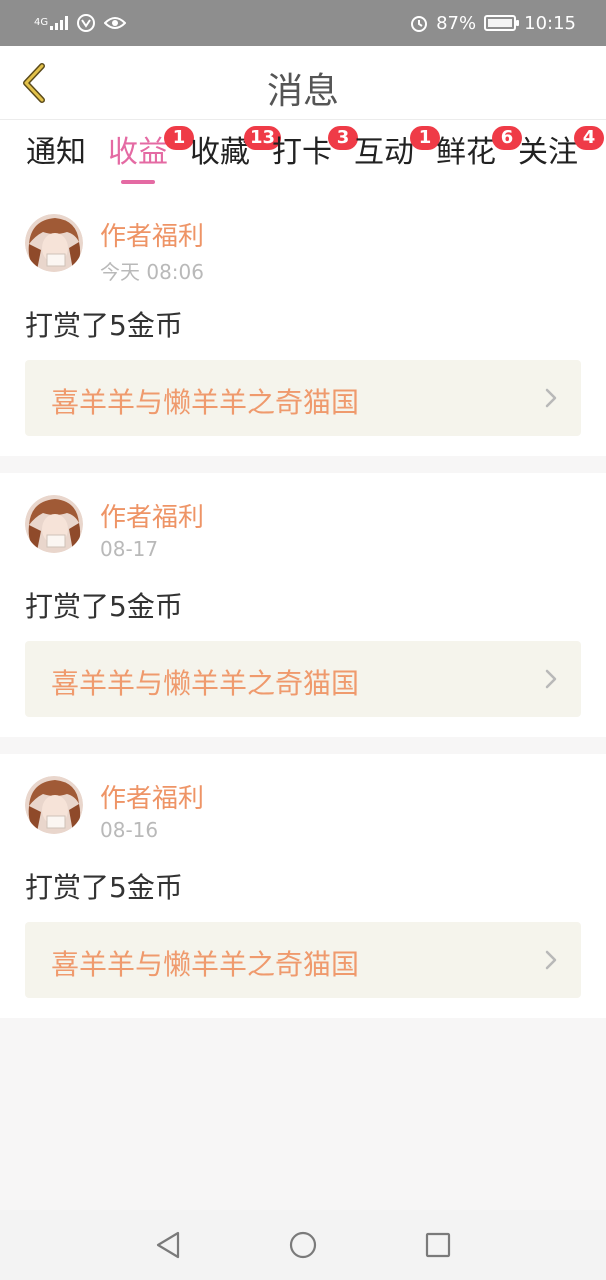  I want to click on tab-bar: 通知 收益 1 收藏 13 打卡 3 互动 1 鲜花 6 关注 4, so click(303, 158).